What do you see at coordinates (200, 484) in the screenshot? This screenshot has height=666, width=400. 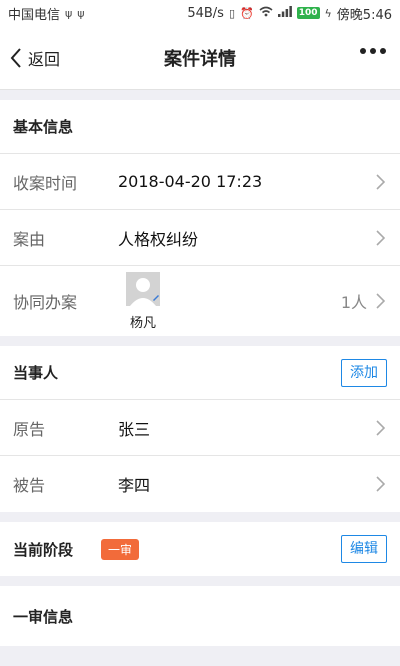 I see `defendant-row: 被告 李四` at bounding box center [200, 484].